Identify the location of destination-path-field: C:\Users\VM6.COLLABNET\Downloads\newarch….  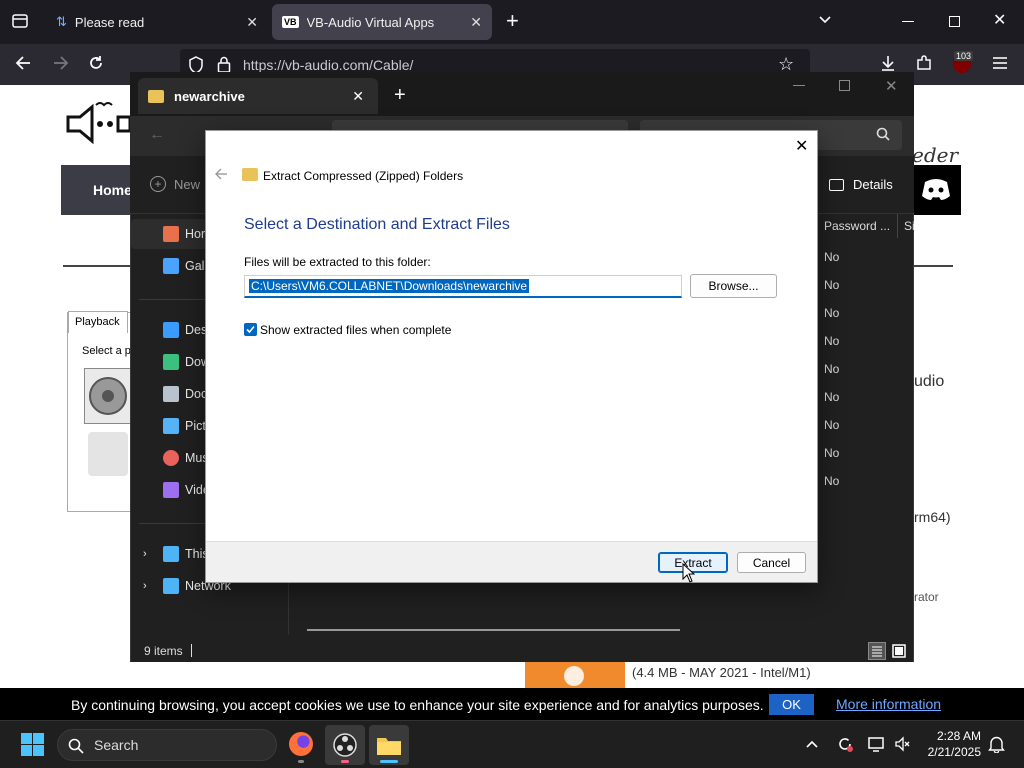
(463, 286).